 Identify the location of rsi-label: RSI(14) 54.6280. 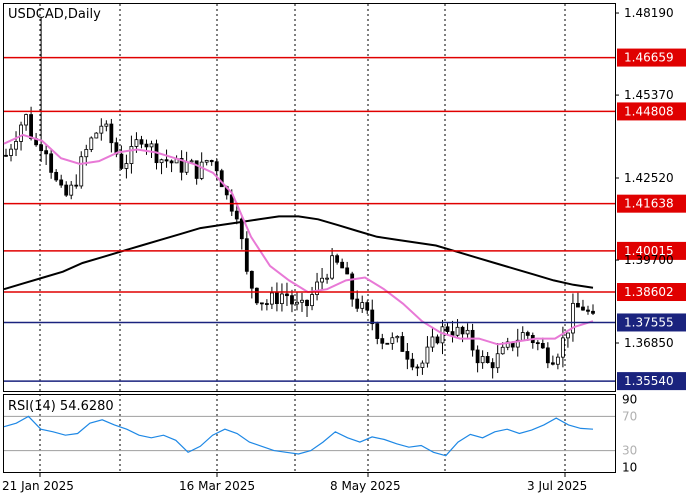
(61, 406).